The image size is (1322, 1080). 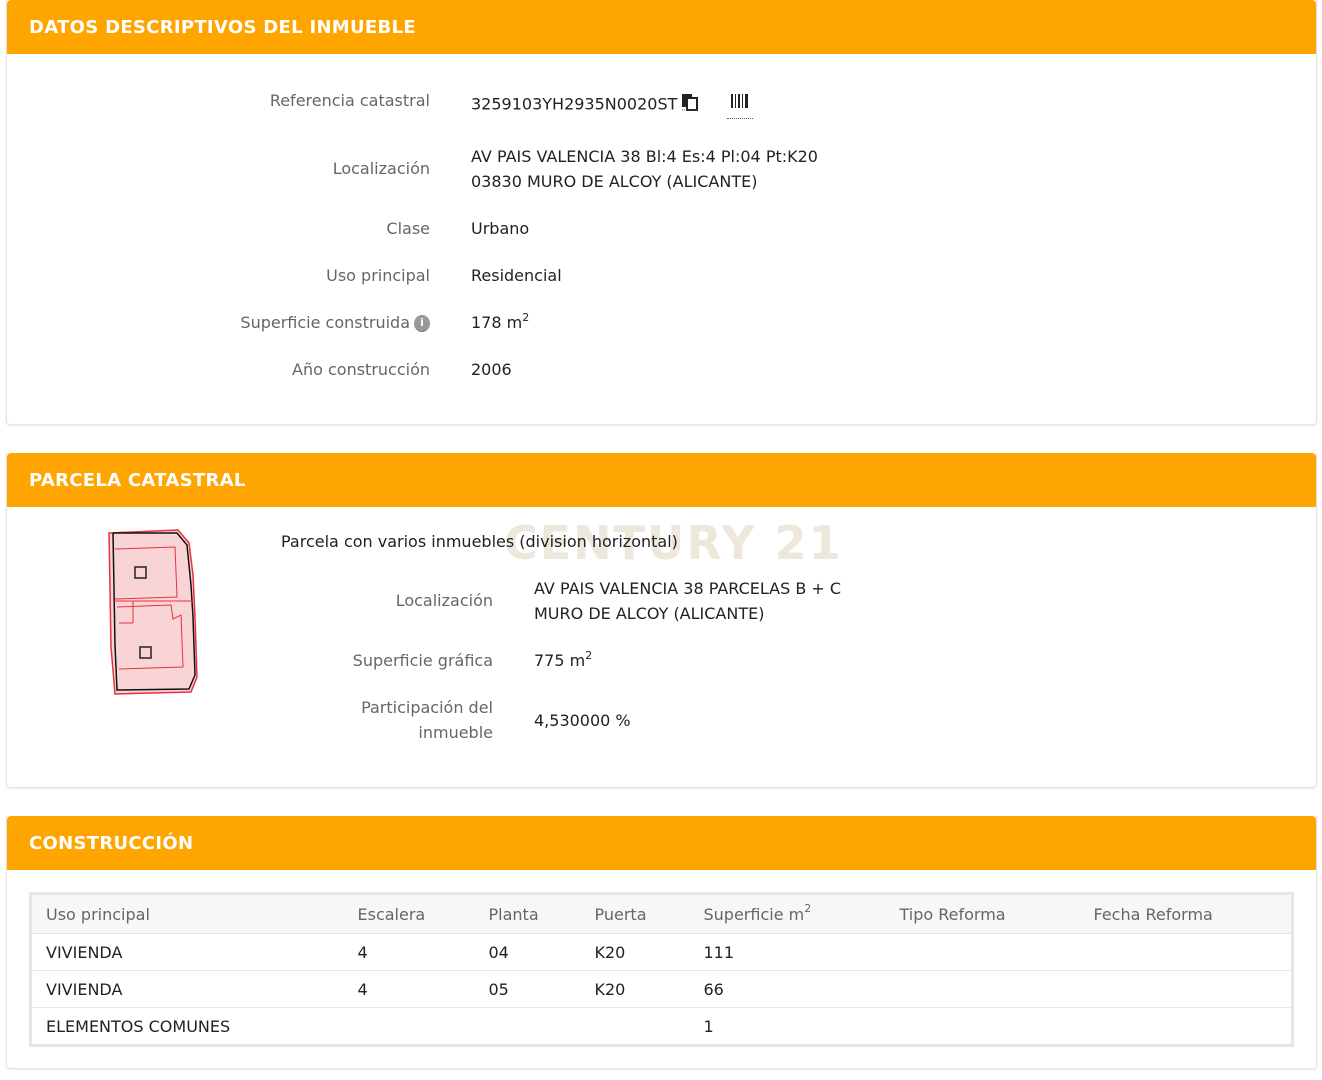 What do you see at coordinates (497, 322) in the screenshot?
I see `superficie-value: 178 m` at bounding box center [497, 322].